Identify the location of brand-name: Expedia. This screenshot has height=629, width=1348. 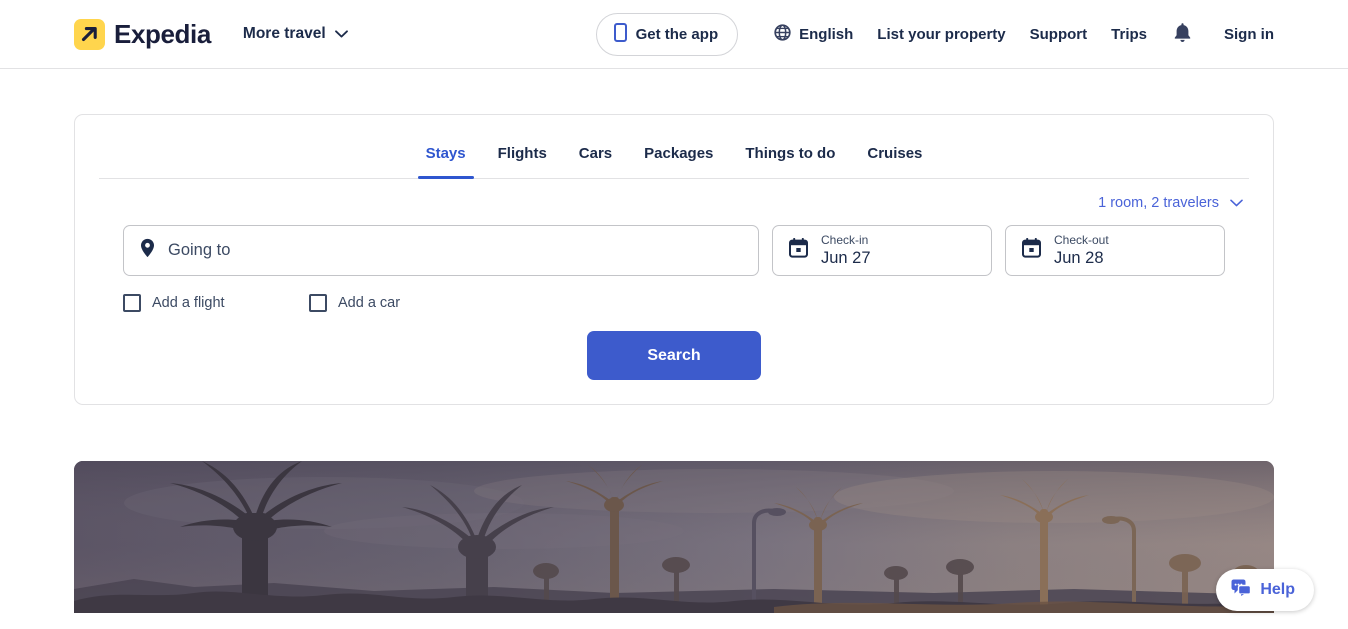
(162, 33).